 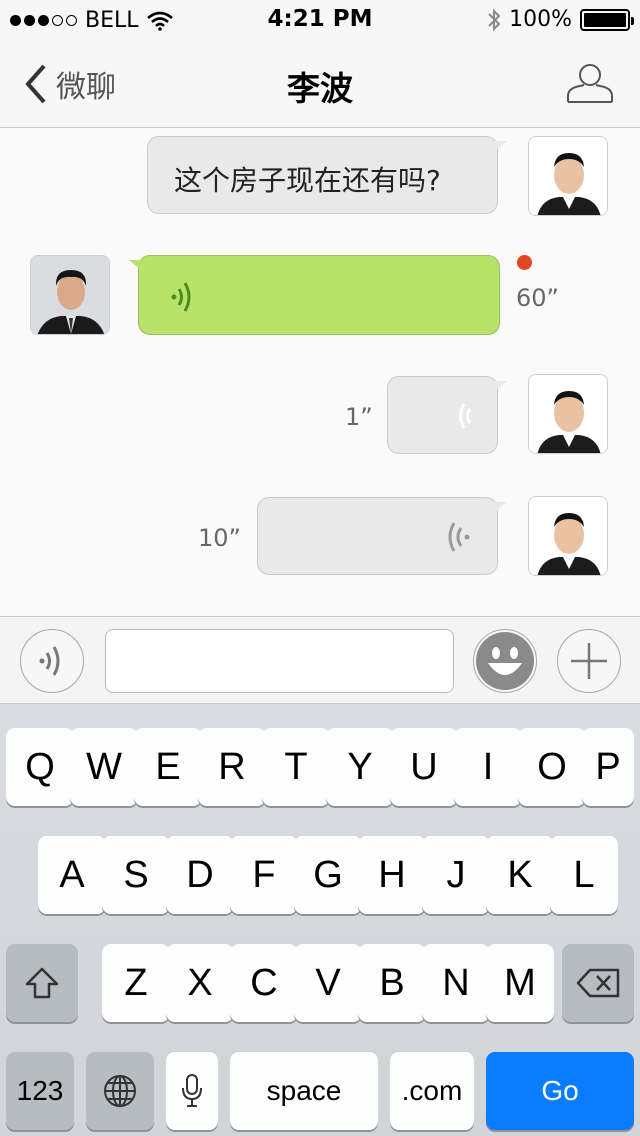 What do you see at coordinates (456, 983) in the screenshot?
I see `key-n: N` at bounding box center [456, 983].